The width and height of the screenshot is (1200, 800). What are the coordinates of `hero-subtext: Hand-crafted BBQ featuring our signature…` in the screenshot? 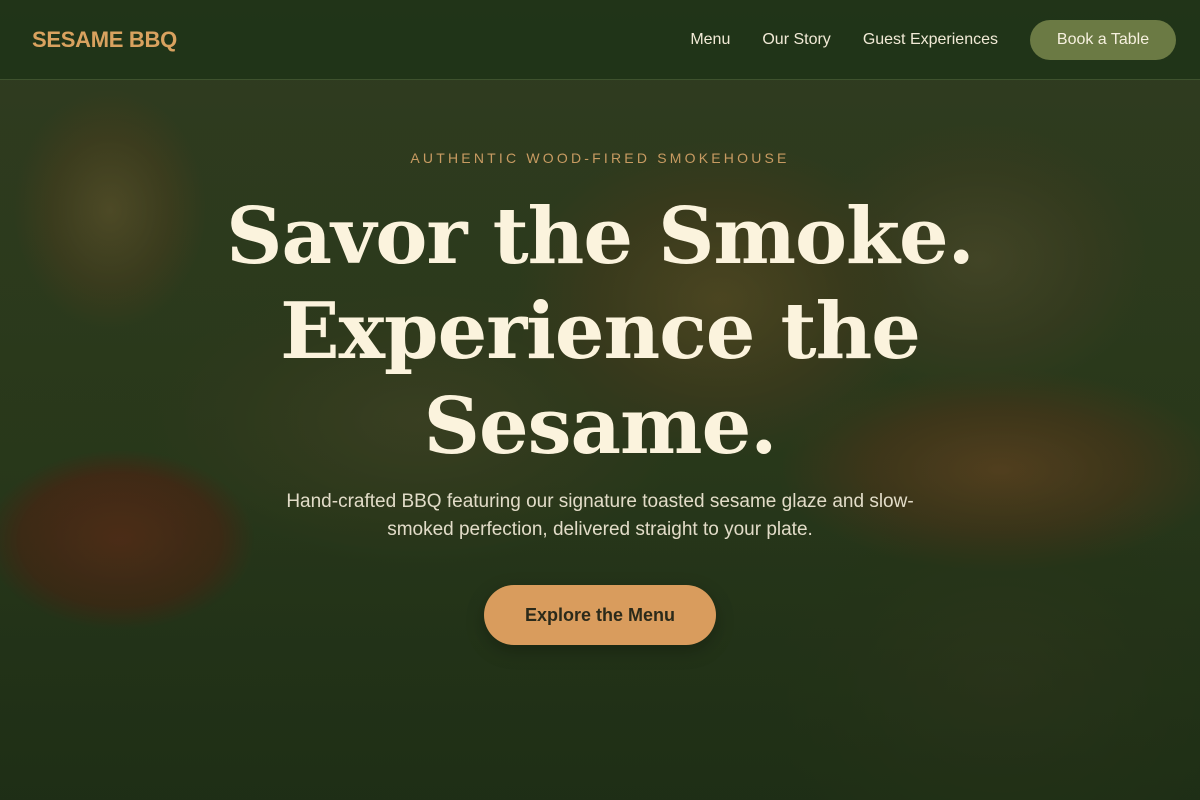 It's located at (600, 515).